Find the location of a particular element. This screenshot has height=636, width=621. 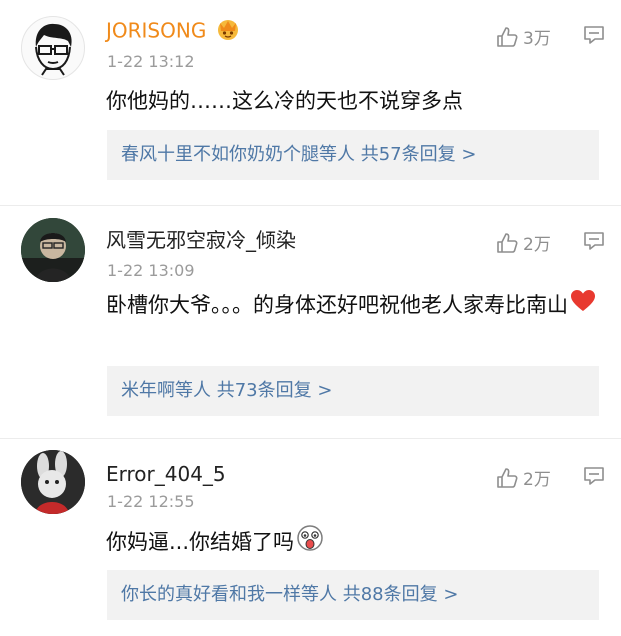

replies-summary-link: 米年啊等人 共73条回复 > is located at coordinates (353, 391).